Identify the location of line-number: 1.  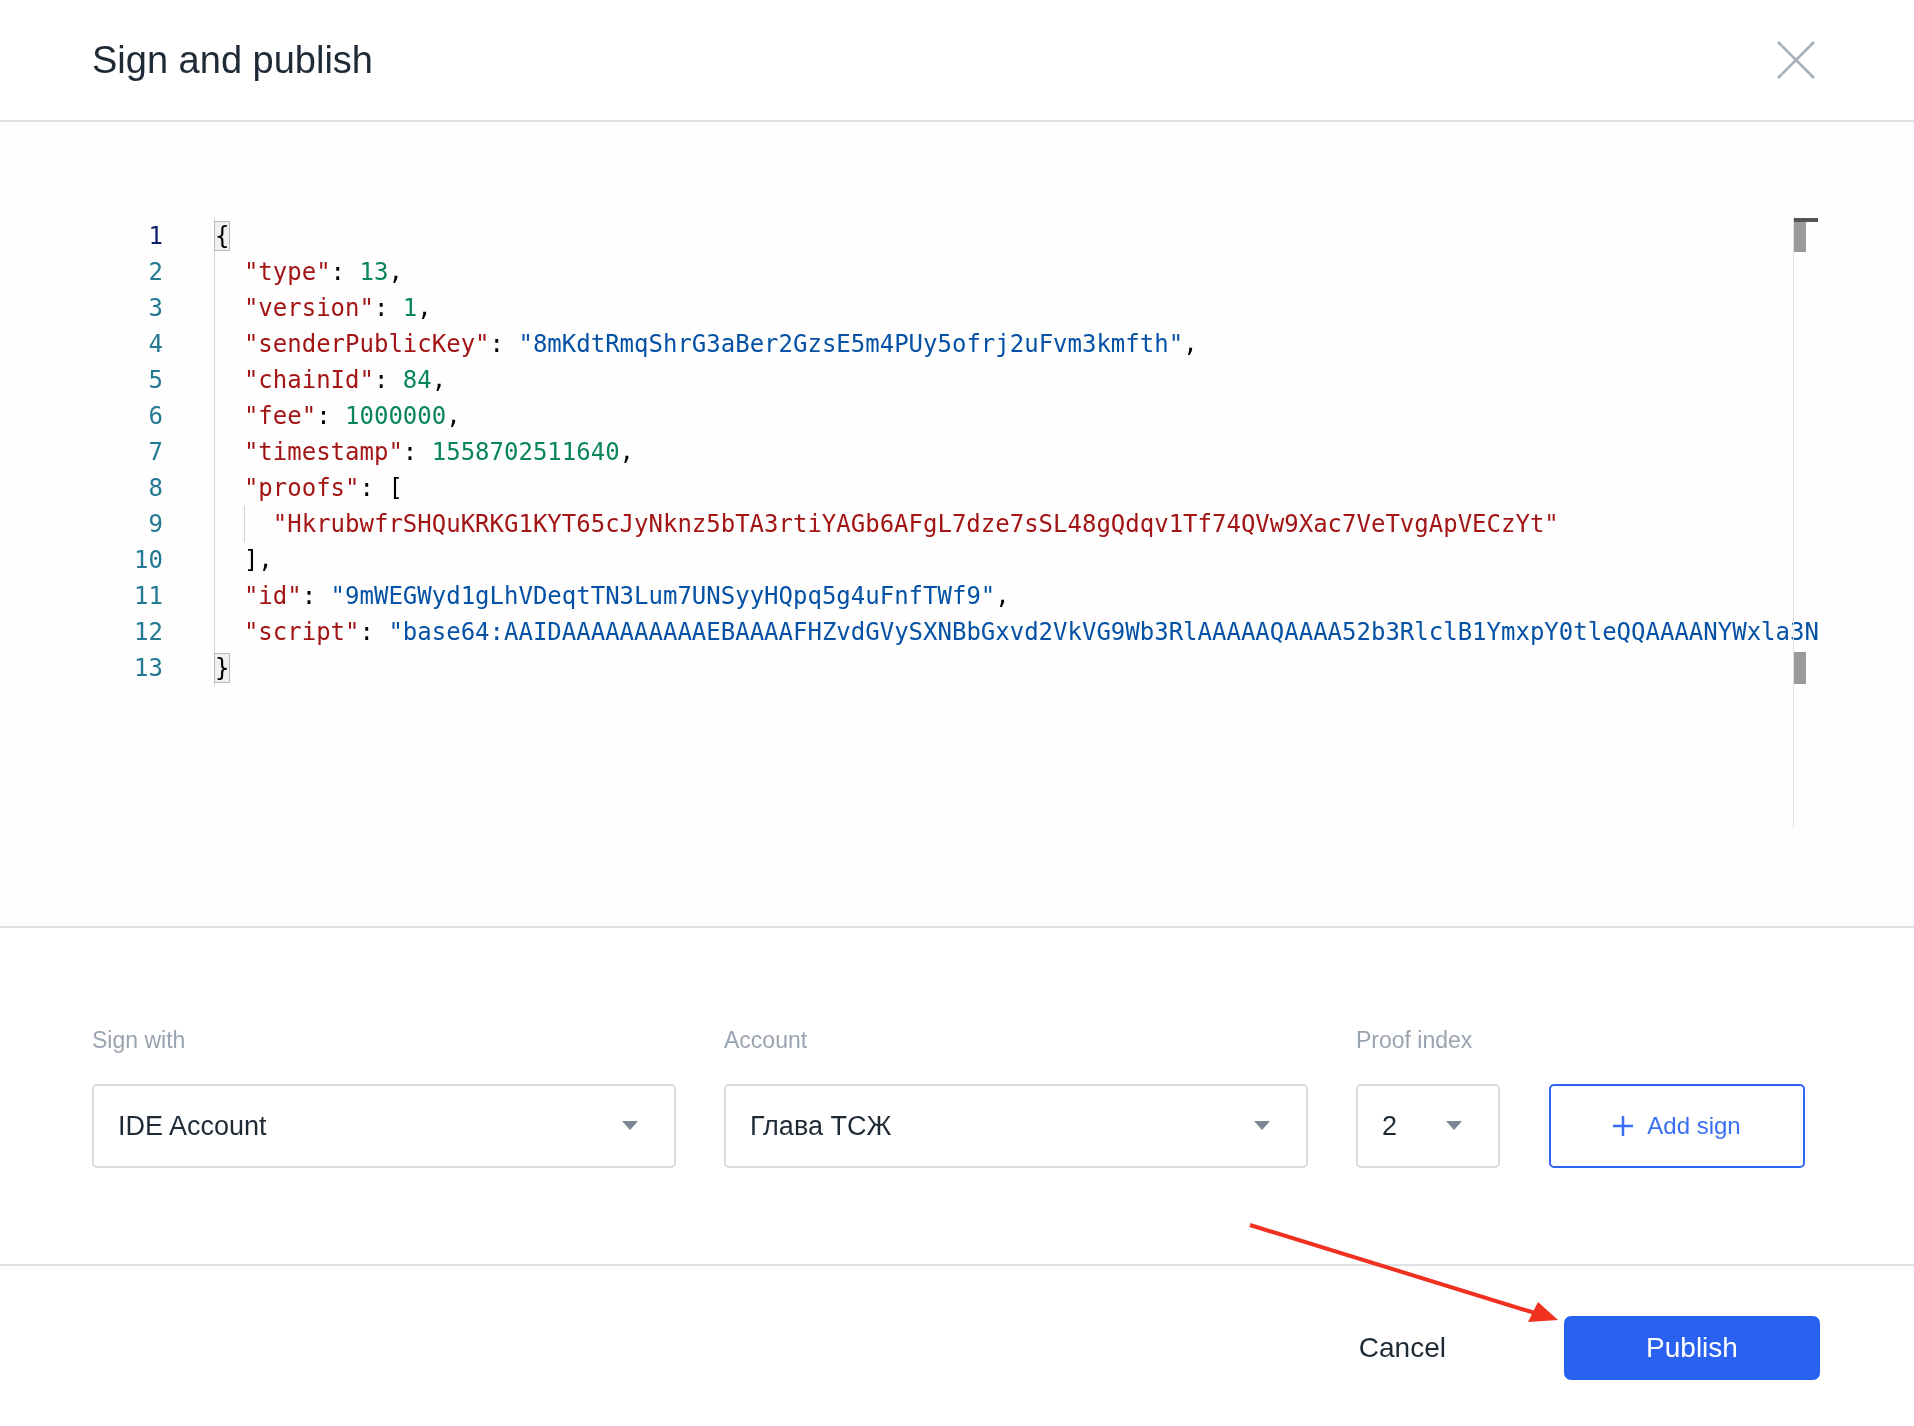
(155, 236).